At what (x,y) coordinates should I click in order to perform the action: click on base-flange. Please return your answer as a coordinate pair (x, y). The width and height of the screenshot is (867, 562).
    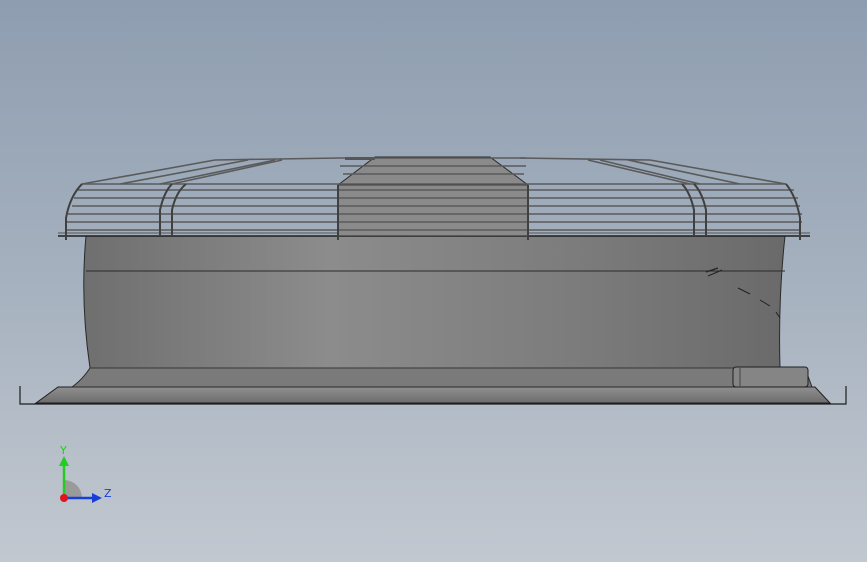
    Looking at the image, I should click on (433, 395).